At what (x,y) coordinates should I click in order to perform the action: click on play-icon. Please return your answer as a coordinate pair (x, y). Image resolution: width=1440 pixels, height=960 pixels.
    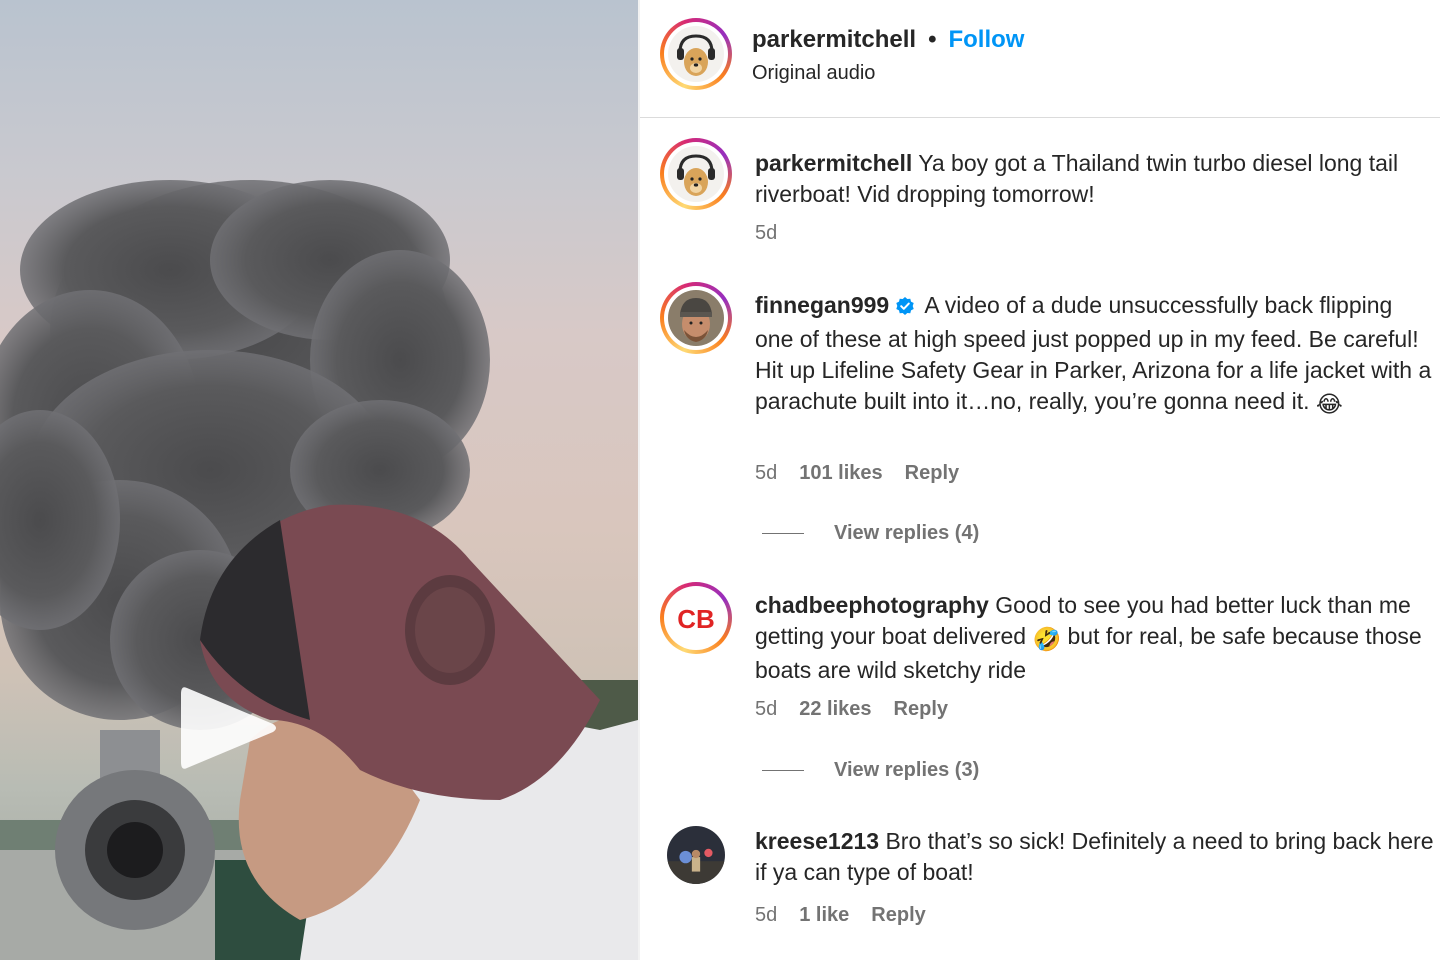
    Looking at the image, I should click on (228, 728).